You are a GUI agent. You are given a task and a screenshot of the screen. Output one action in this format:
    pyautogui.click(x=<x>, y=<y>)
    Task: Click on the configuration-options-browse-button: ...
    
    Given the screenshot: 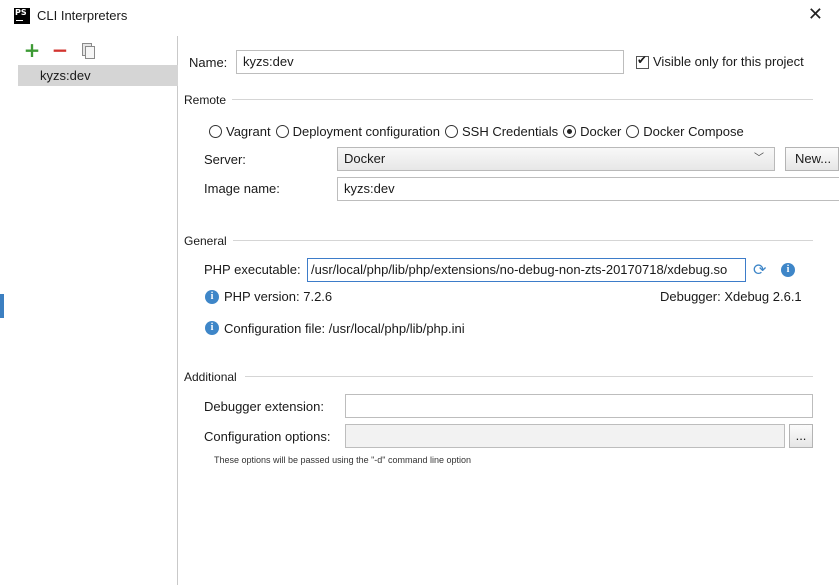 What is the action you would take?
    pyautogui.click(x=801, y=436)
    